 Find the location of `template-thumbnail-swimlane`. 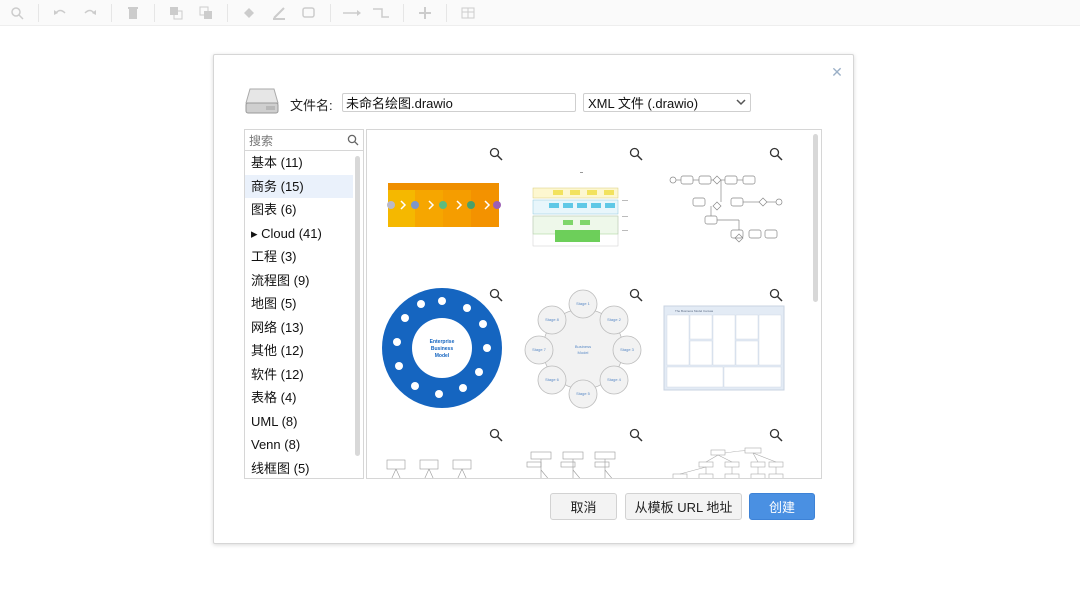

template-thumbnail-swimlane is located at coordinates (585, 213).